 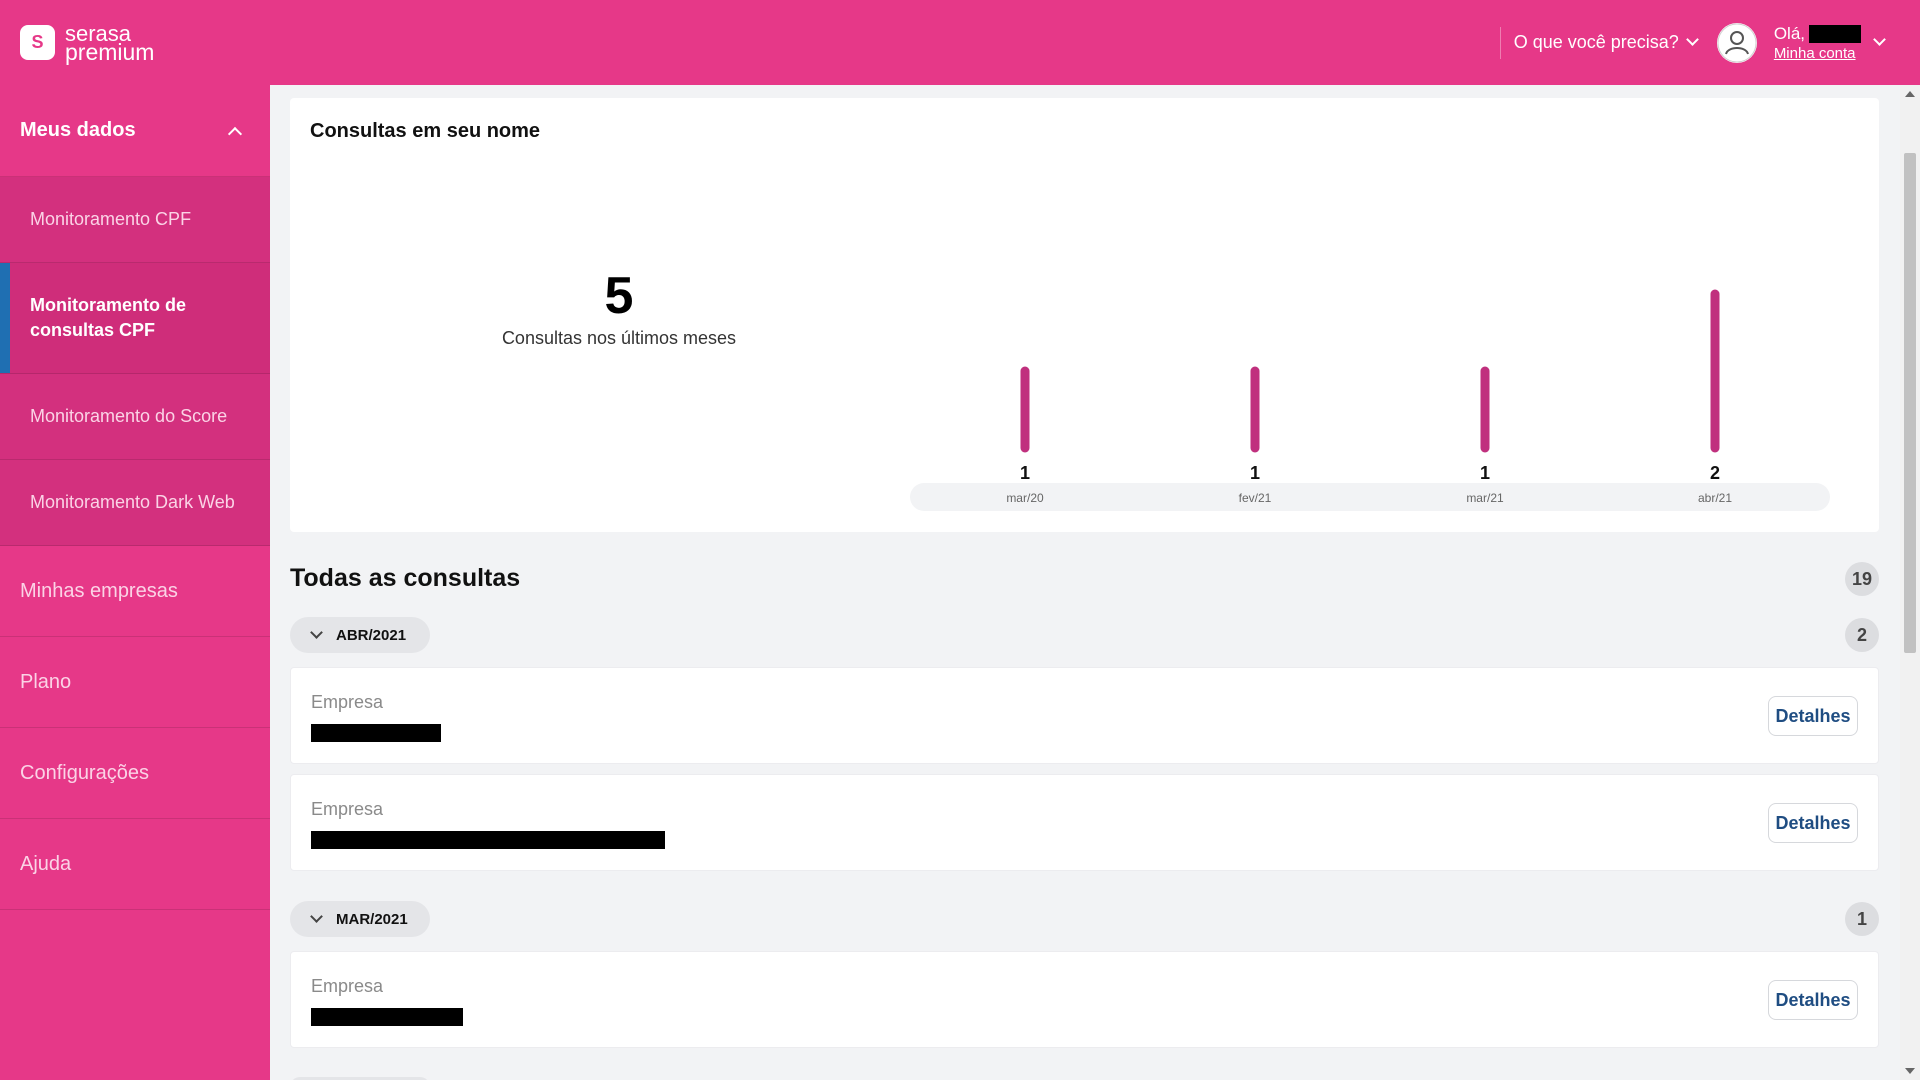 What do you see at coordinates (1596, 42) in the screenshot?
I see `what-do-you-need-label: O que você precisa?` at bounding box center [1596, 42].